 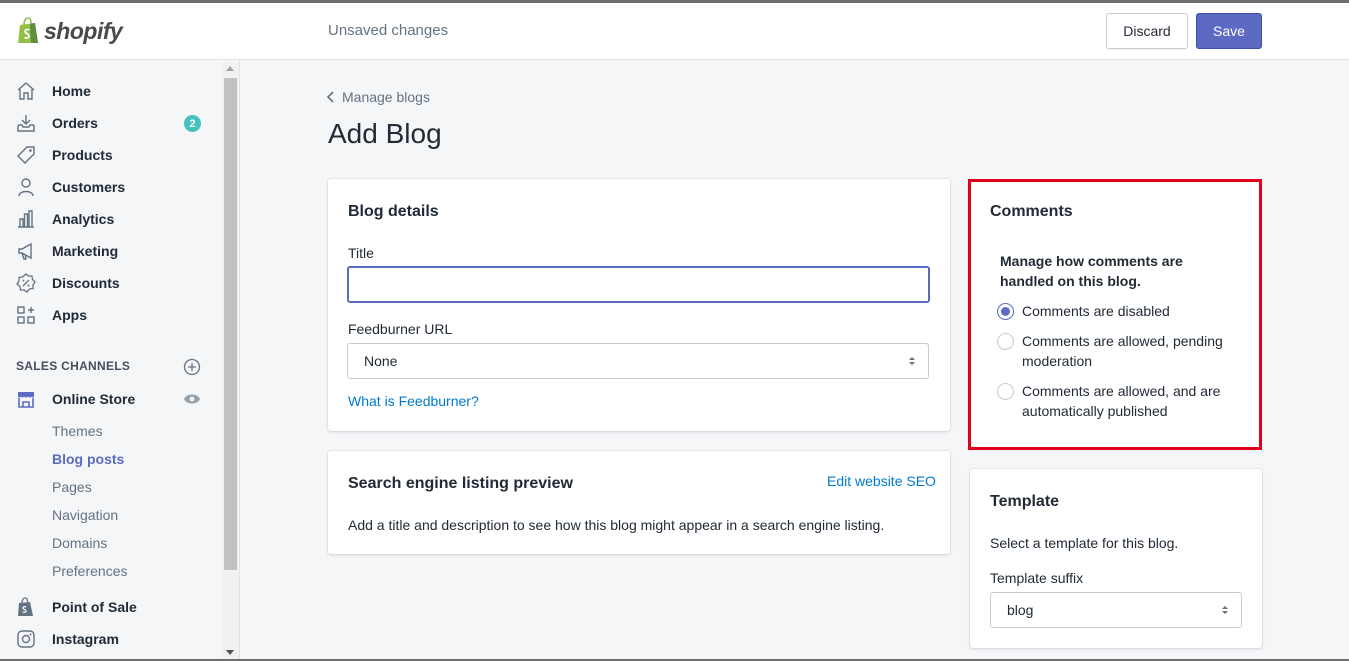 What do you see at coordinates (94, 607) in the screenshot?
I see `sidebar-item-label: Point of Sale` at bounding box center [94, 607].